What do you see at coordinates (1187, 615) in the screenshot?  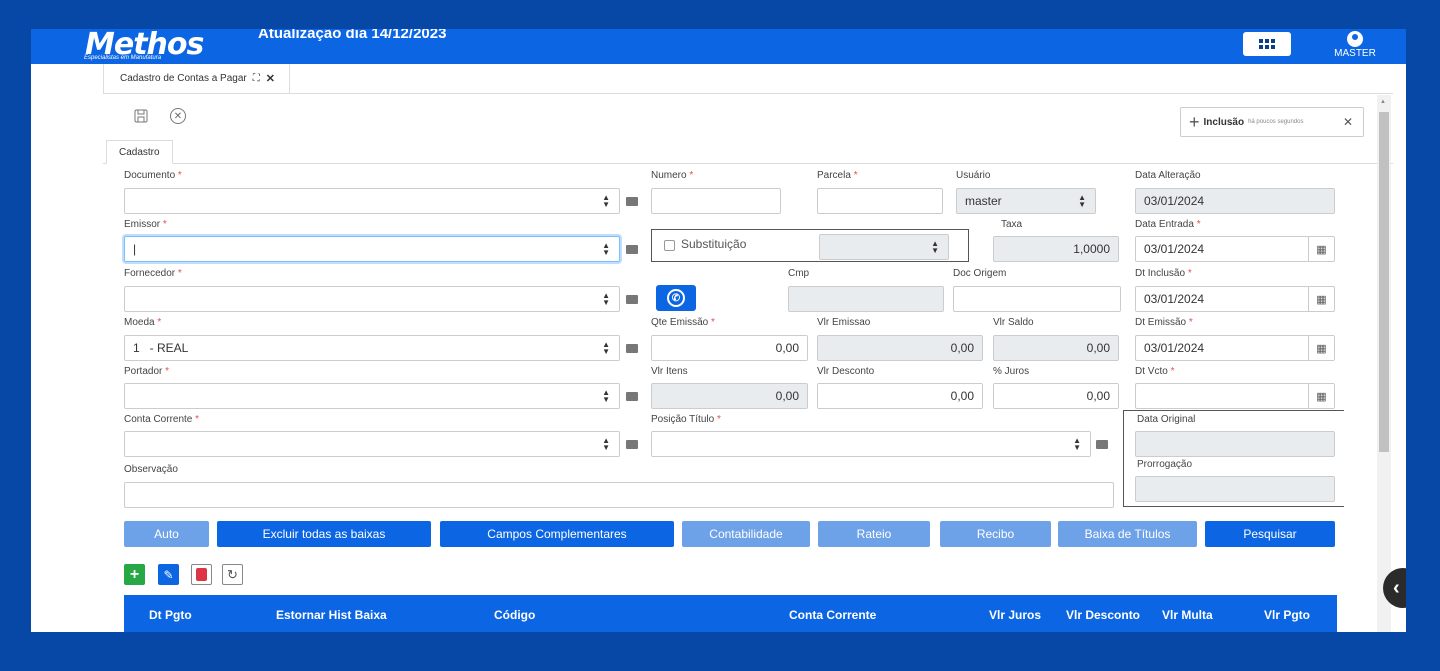 I see `col-vlr-multa: Vlr Multa` at bounding box center [1187, 615].